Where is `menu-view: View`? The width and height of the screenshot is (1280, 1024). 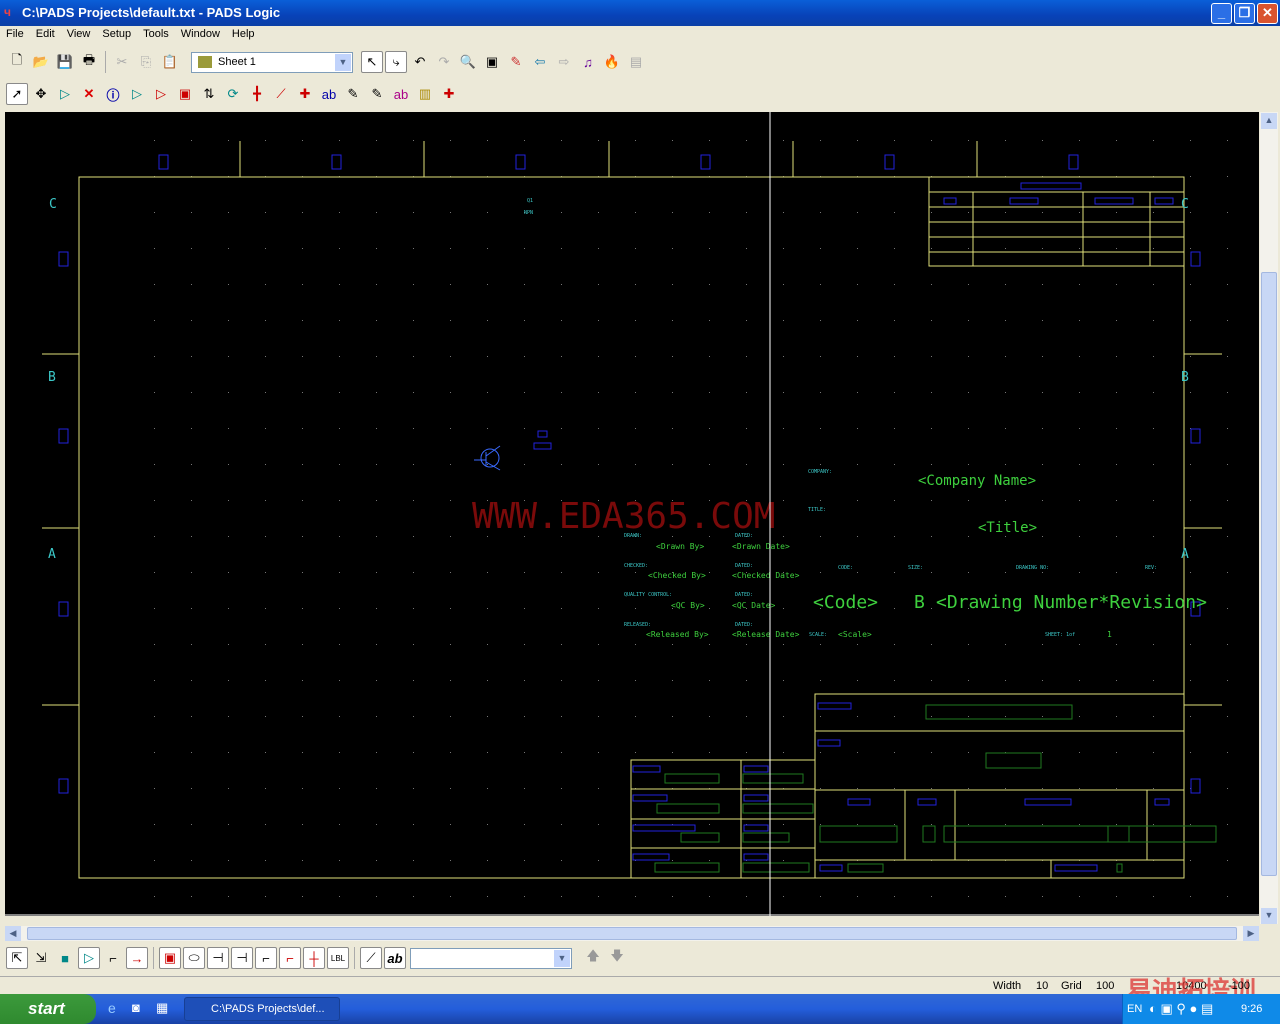 menu-view: View is located at coordinates (79, 35).